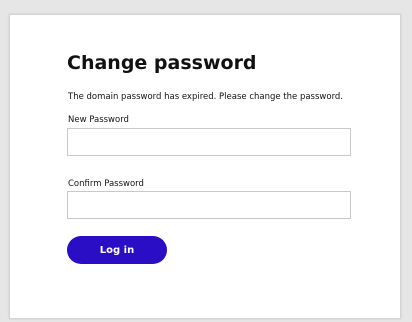 This screenshot has height=322, width=412. I want to click on new-password-label: New Password, so click(98, 120).